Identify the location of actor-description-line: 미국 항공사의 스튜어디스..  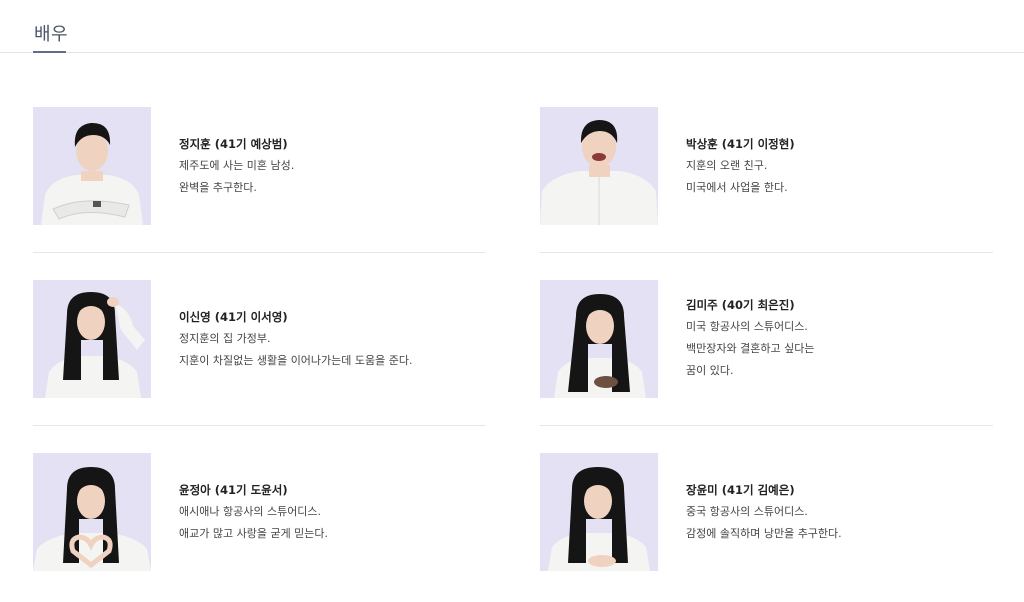
(747, 326).